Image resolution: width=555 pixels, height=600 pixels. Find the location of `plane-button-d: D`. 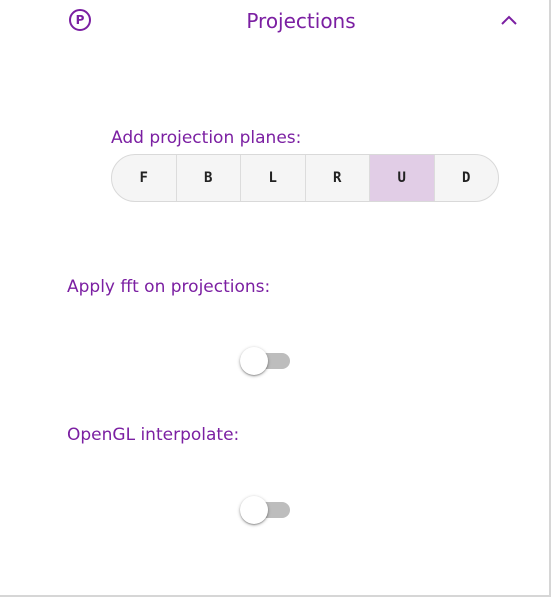

plane-button-d: D is located at coordinates (467, 178).